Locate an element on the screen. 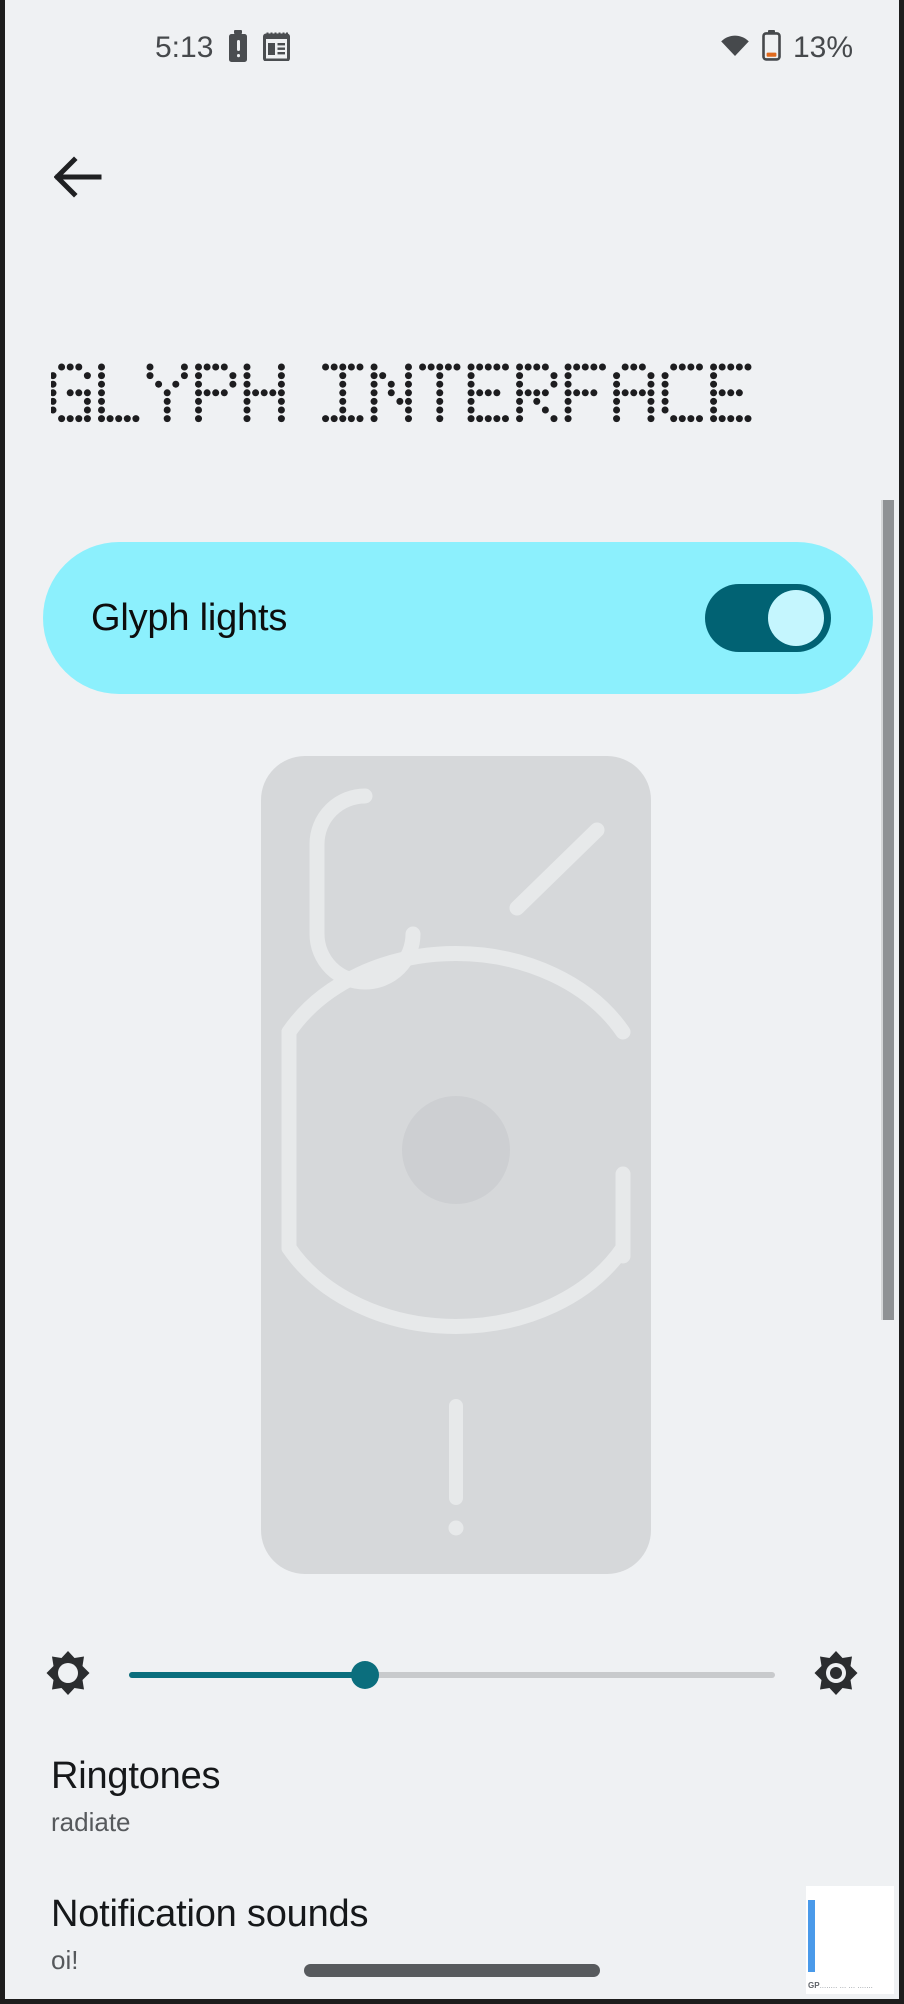 The width and height of the screenshot is (904, 2004). back-button is located at coordinates (78, 179).